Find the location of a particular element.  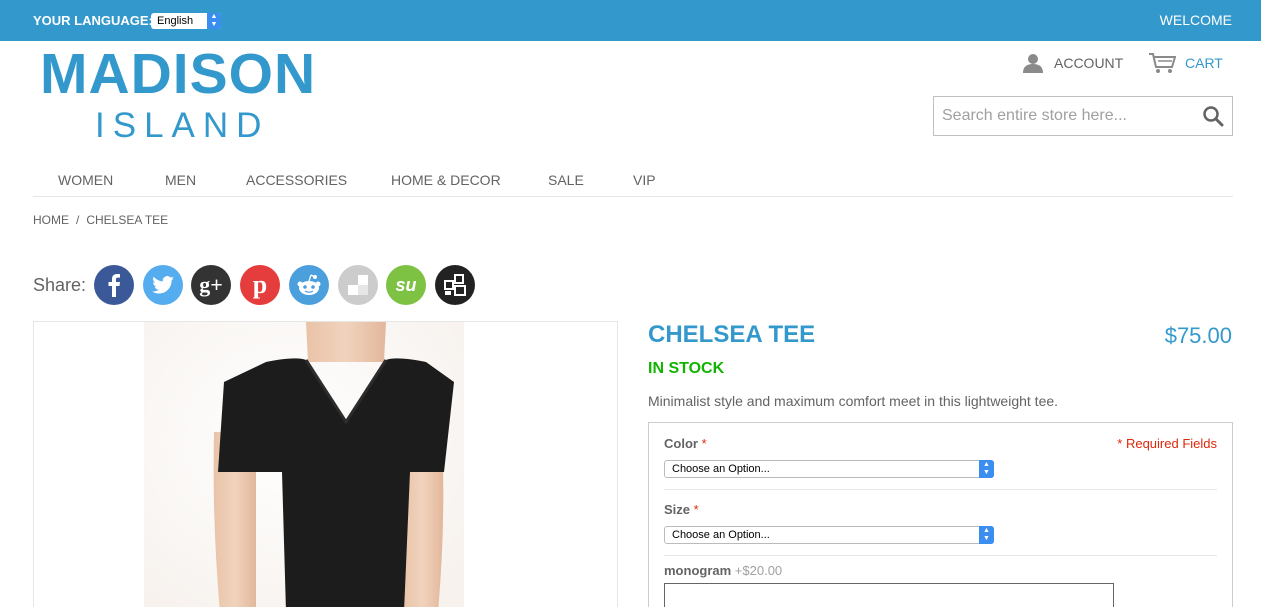

search-input is located at coordinates (1067, 116).